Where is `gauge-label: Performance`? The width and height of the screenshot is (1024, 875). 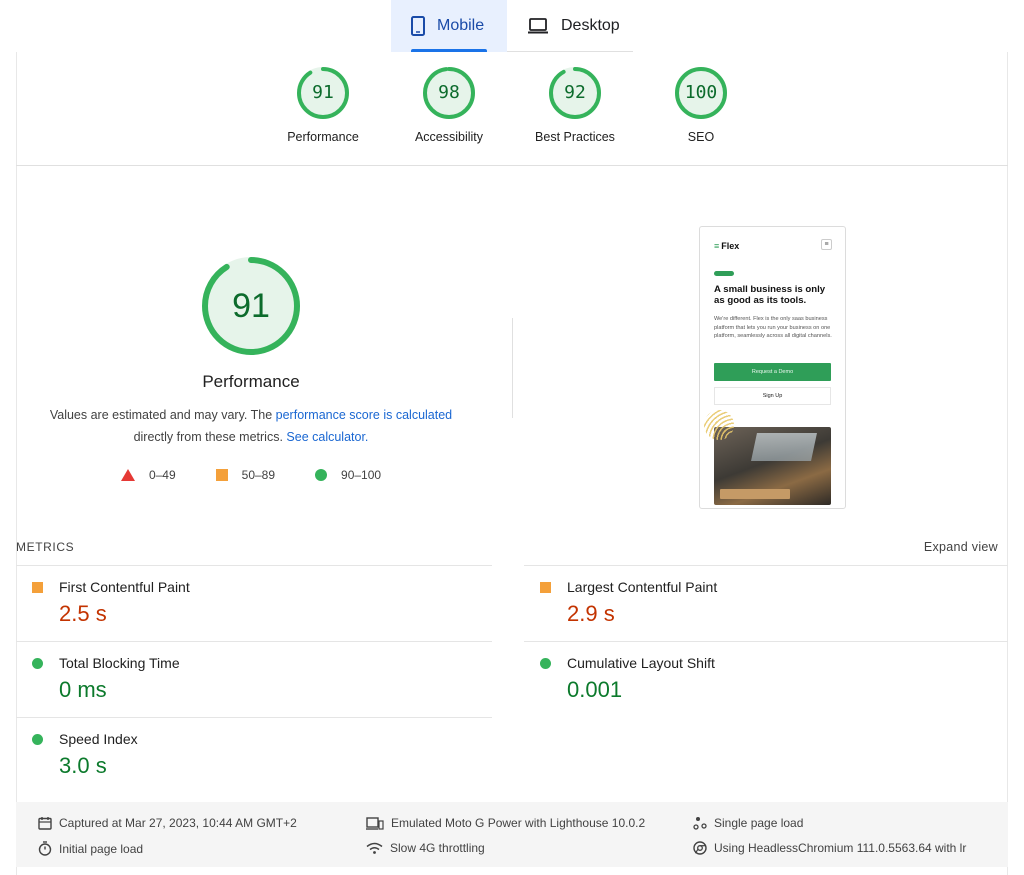
gauge-label: Performance is located at coordinates (323, 137).